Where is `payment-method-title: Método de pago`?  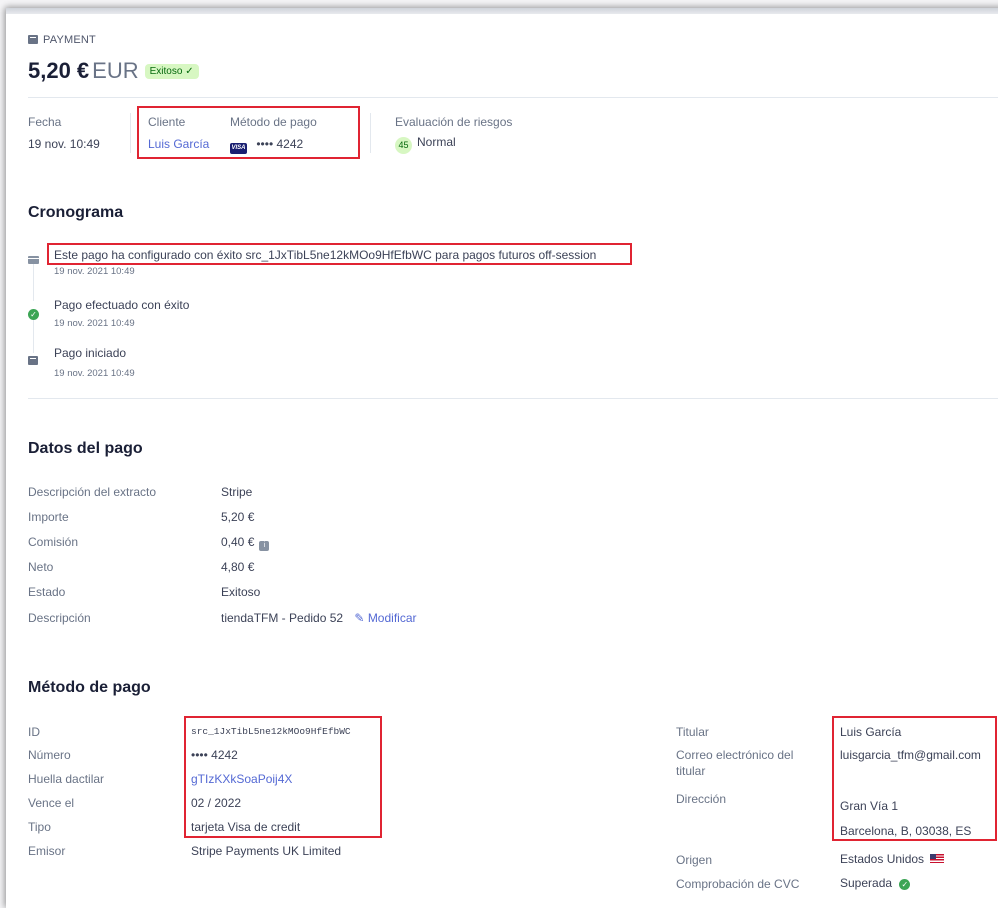 payment-method-title: Método de pago is located at coordinates (89, 687).